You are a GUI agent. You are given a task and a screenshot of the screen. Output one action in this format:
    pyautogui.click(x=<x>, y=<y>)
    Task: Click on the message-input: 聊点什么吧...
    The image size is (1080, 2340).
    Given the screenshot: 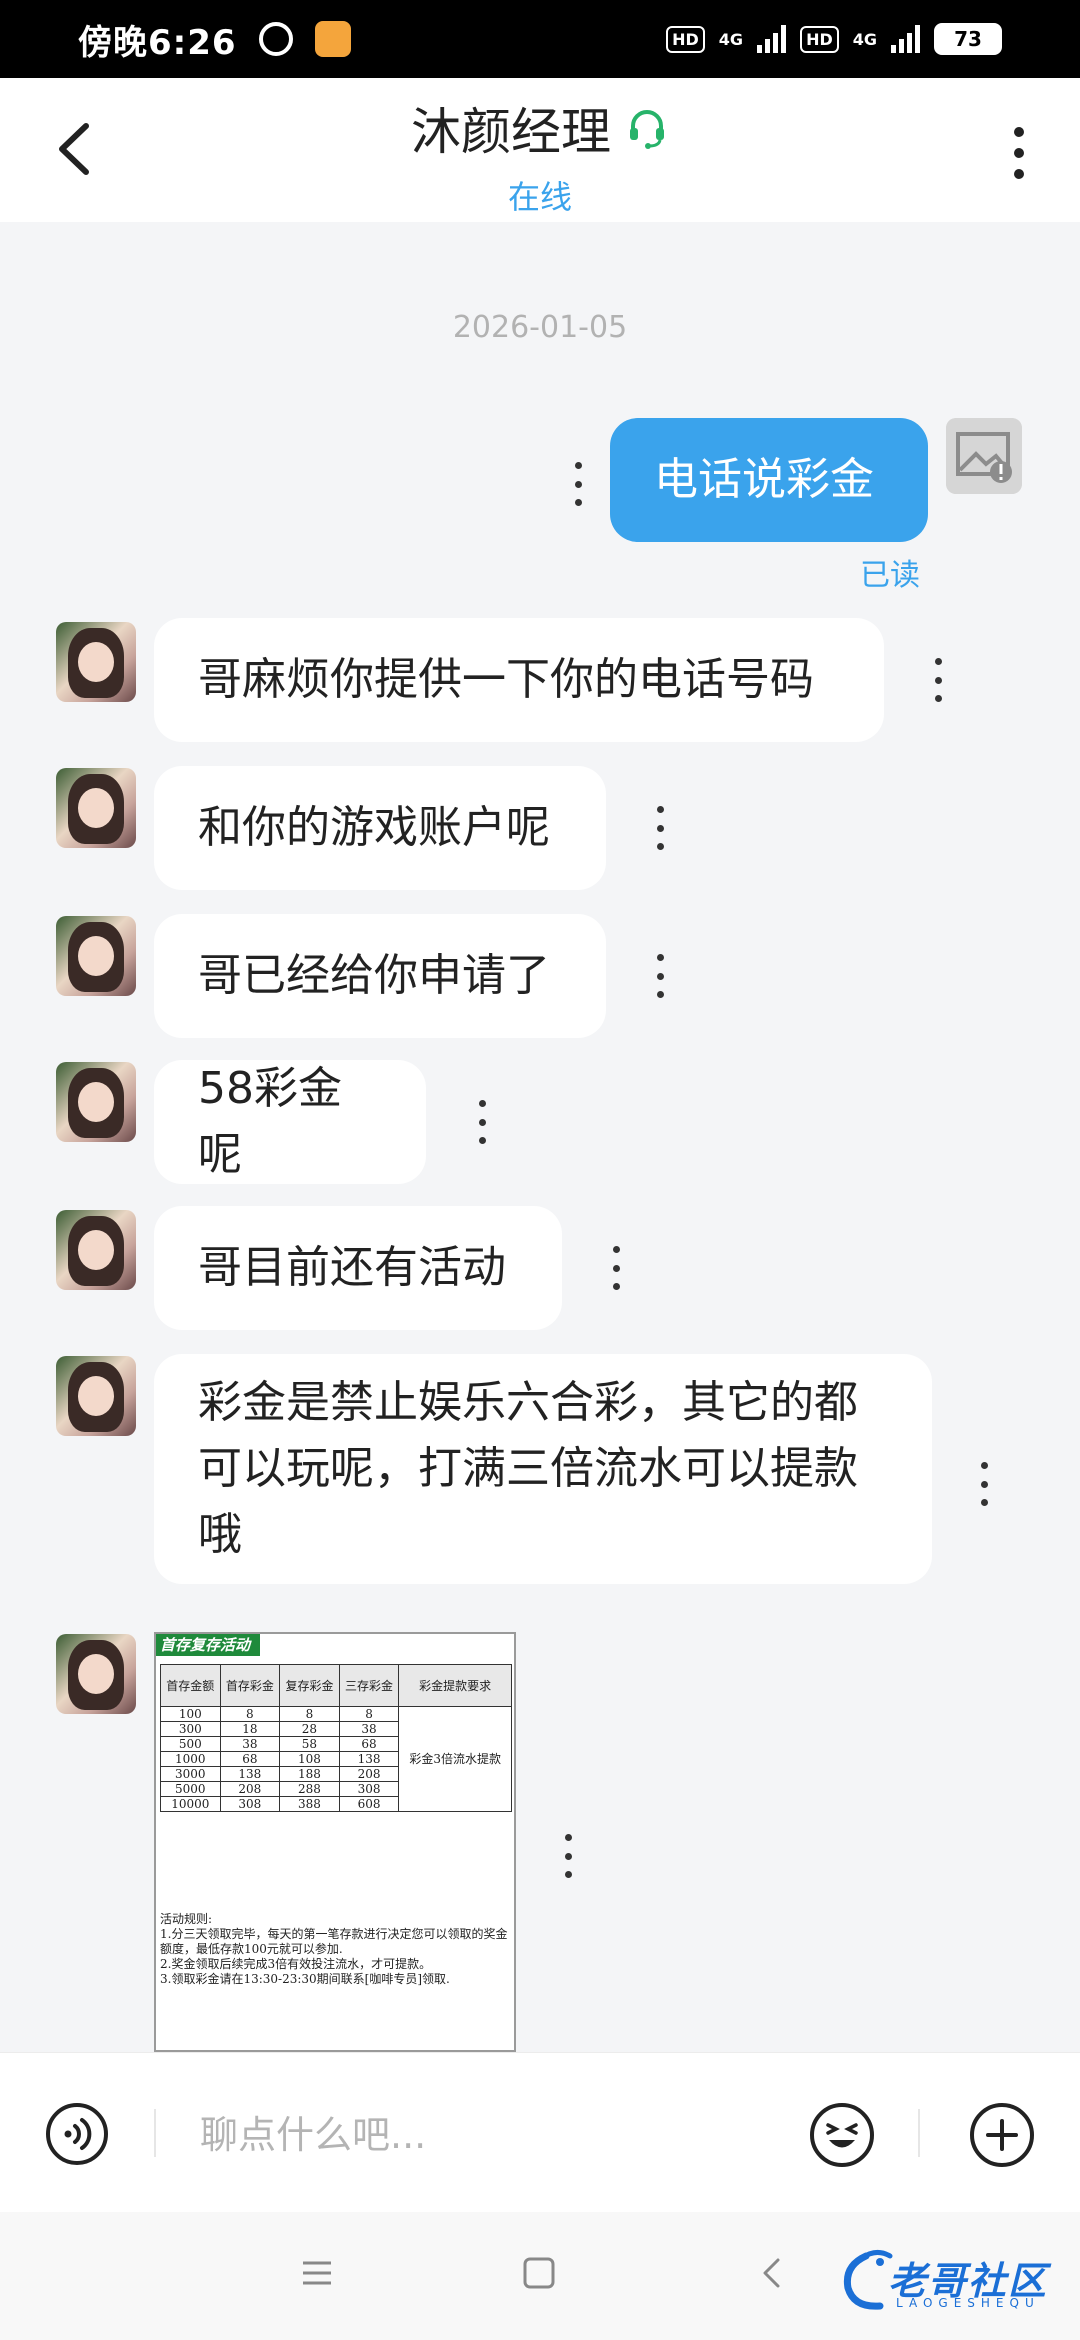 What is the action you would take?
    pyautogui.click(x=480, y=2135)
    